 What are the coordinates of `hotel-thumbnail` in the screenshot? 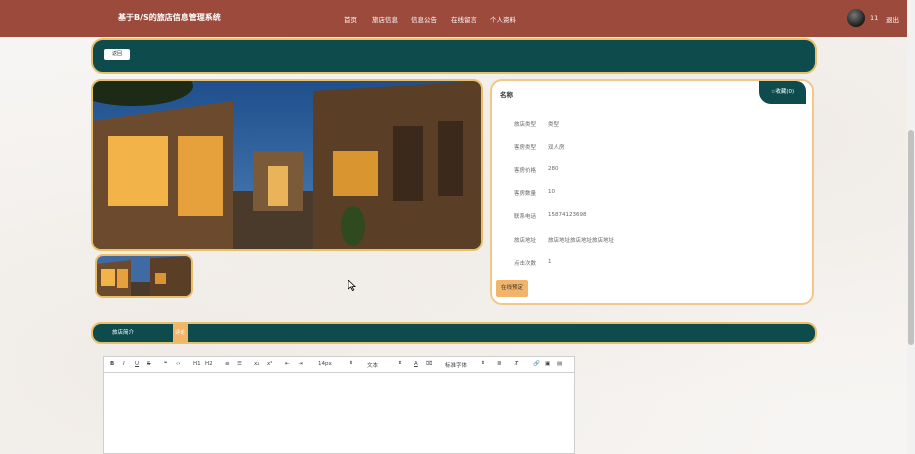 It's located at (144, 276).